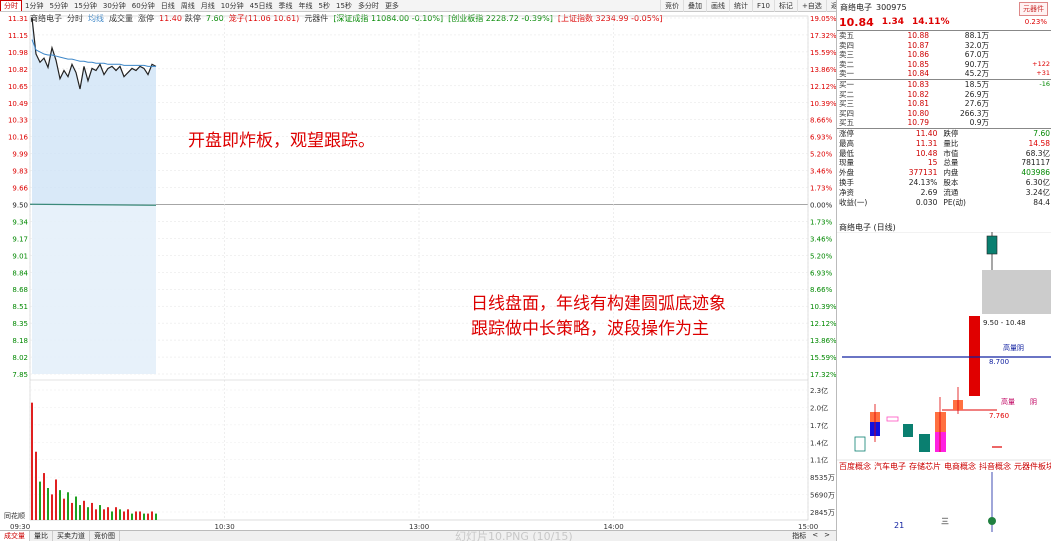  I want to click on stat-label: 涨停, so click(846, 133).